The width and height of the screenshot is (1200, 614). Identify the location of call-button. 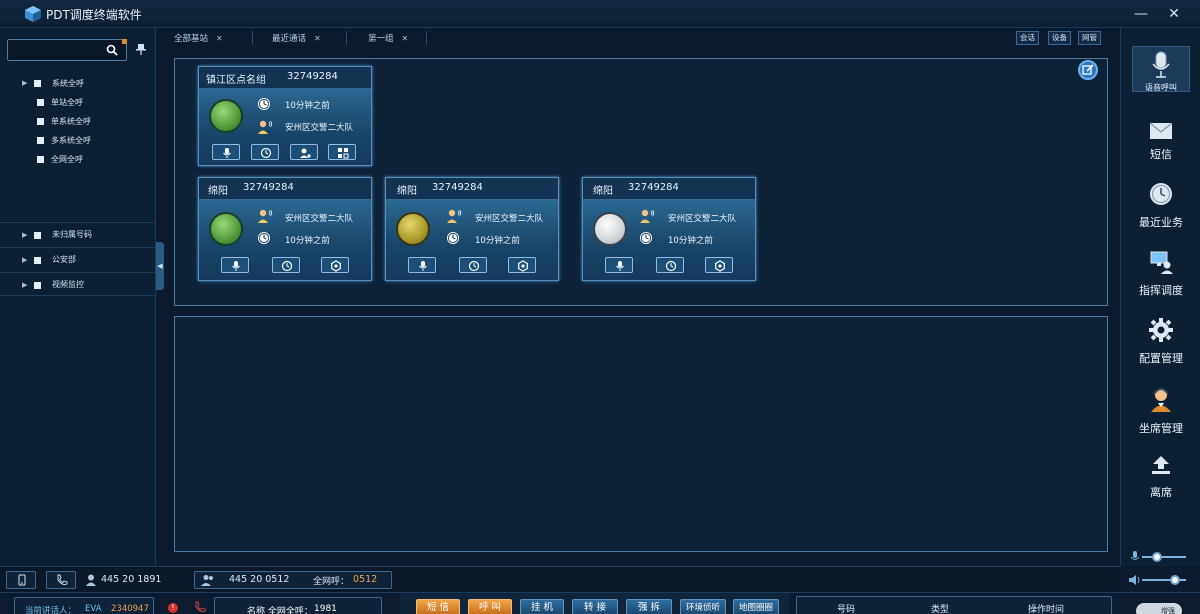
(61, 580).